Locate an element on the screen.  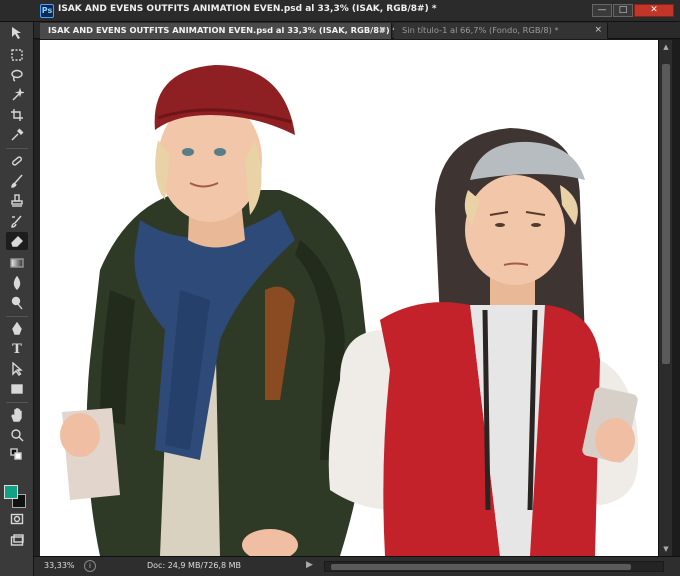
pen-tool-icon is located at coordinates (17, 329).